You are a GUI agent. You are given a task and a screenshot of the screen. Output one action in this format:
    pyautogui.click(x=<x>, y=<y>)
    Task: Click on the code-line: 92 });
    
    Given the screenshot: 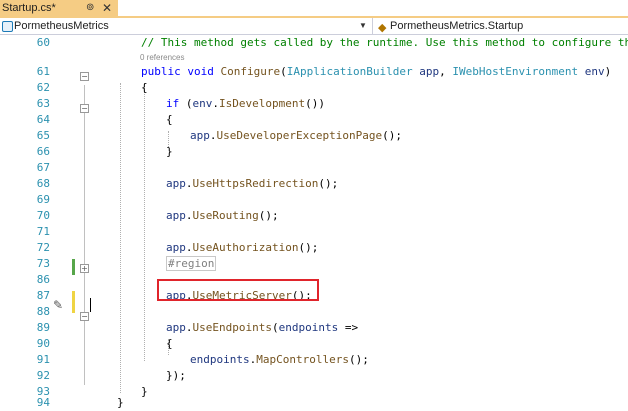 What is the action you would take?
    pyautogui.click(x=314, y=376)
    